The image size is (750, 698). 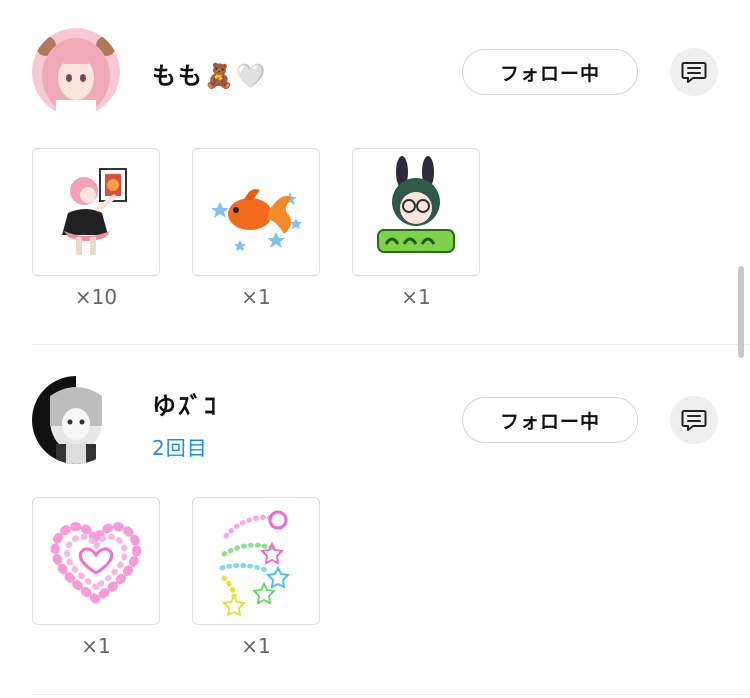 What do you see at coordinates (256, 220) in the screenshot?
I see `goldfish-sticker-icon` at bounding box center [256, 220].